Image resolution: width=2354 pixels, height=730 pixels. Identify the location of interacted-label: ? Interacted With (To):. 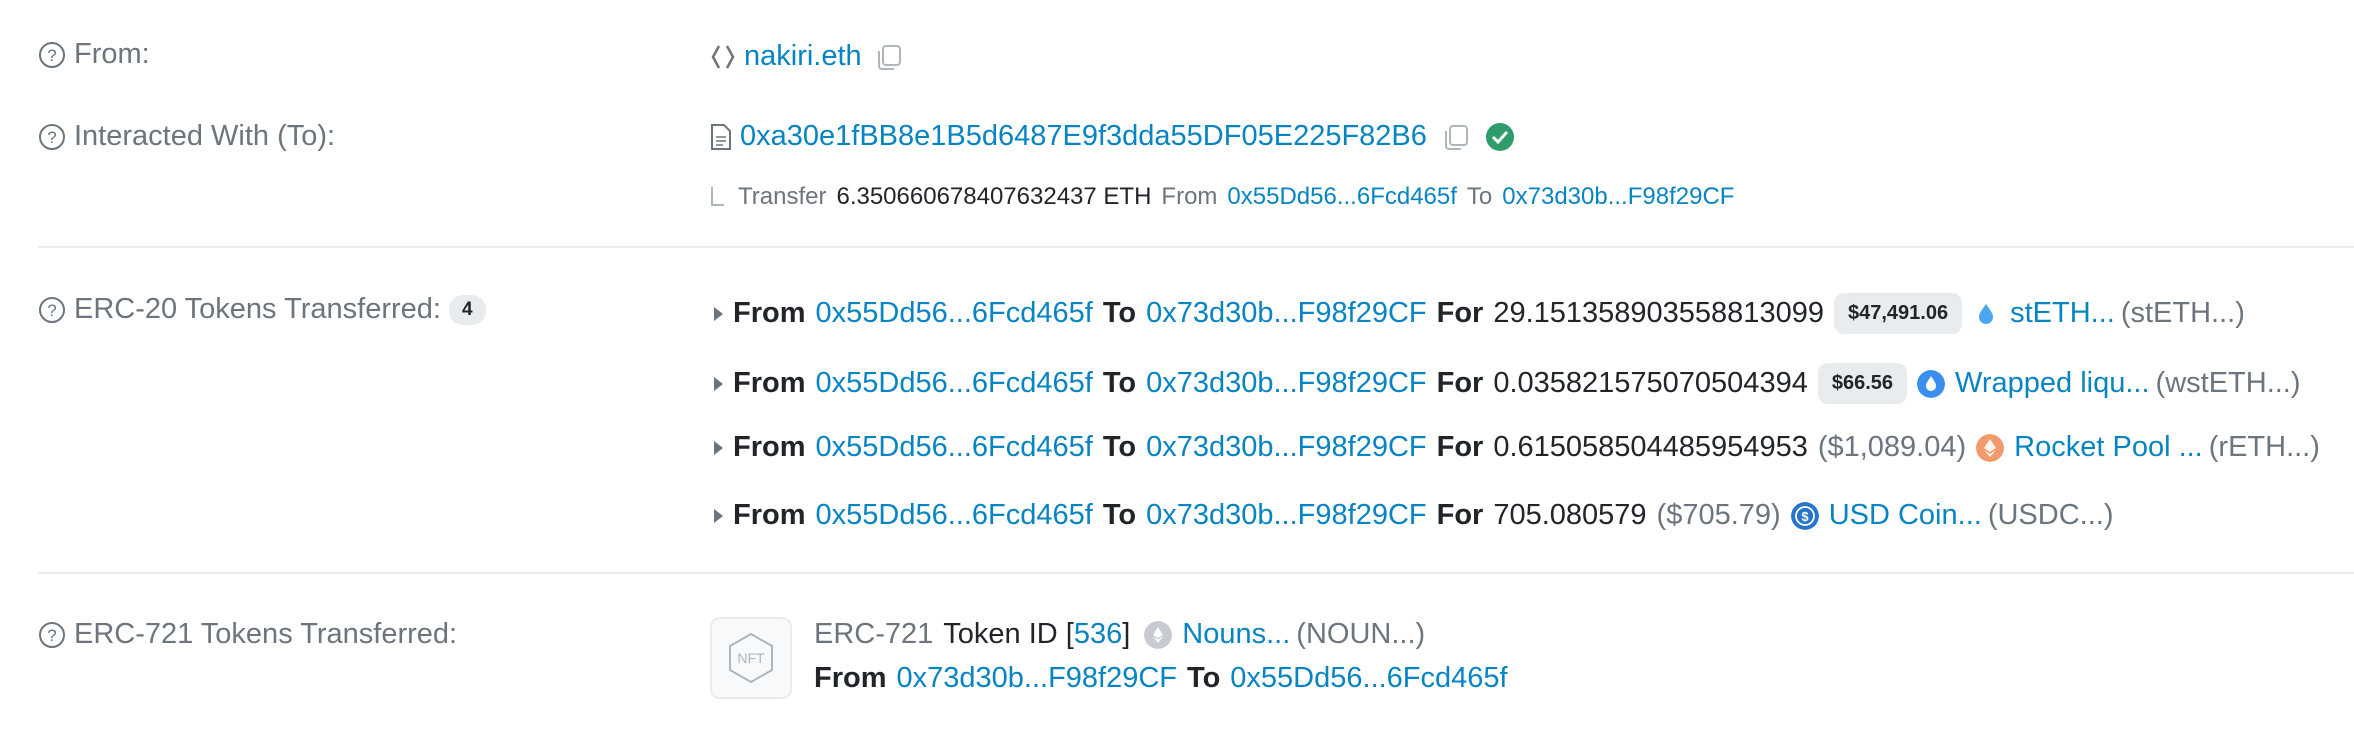
(186, 136).